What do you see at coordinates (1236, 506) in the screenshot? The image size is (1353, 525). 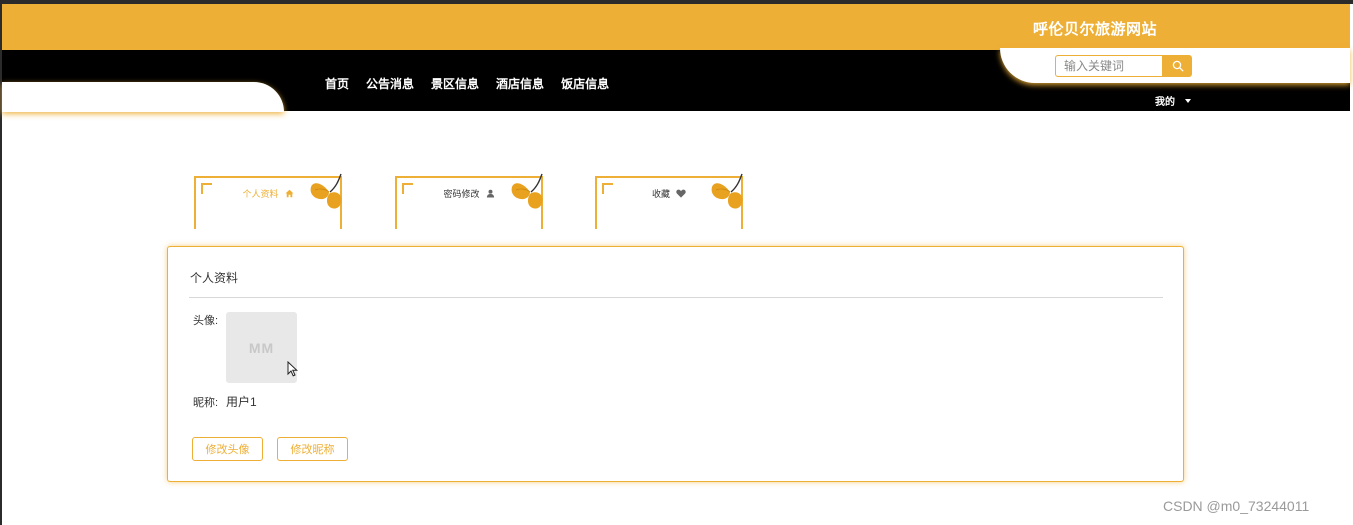 I see `watermark: CSDN @m0_73244011` at bounding box center [1236, 506].